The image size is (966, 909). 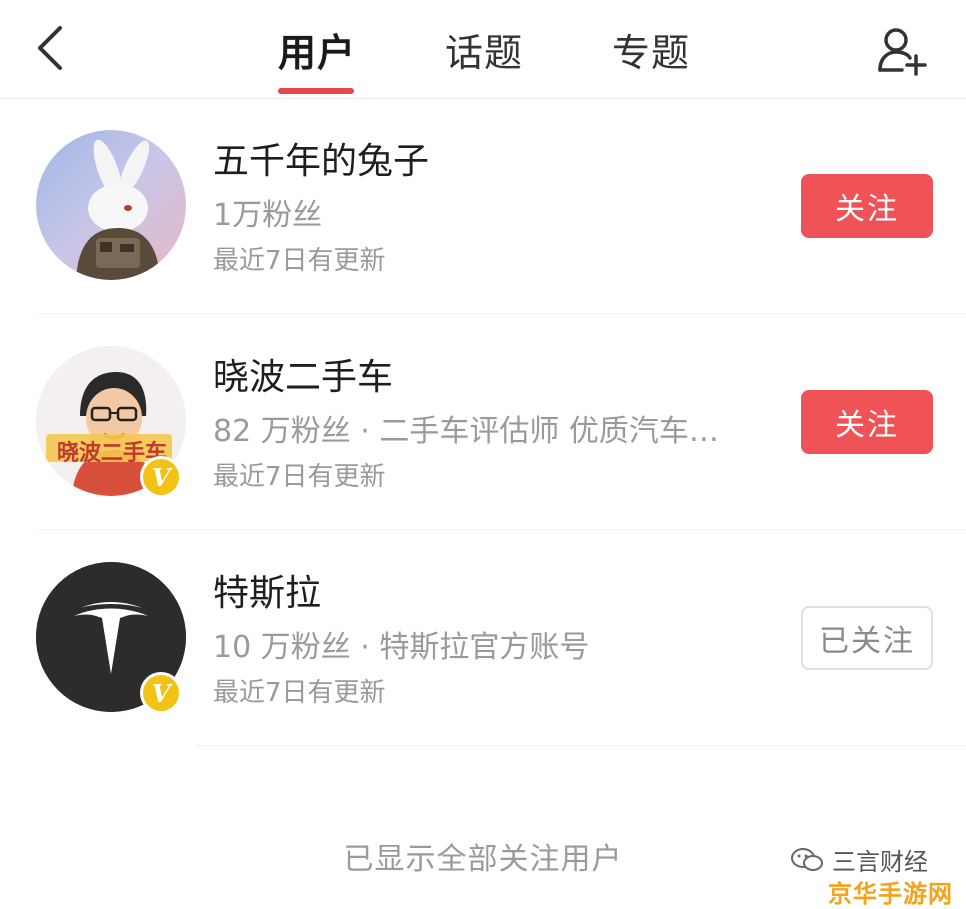 What do you see at coordinates (303, 374) in the screenshot?
I see `user-name: 晓波二手车` at bounding box center [303, 374].